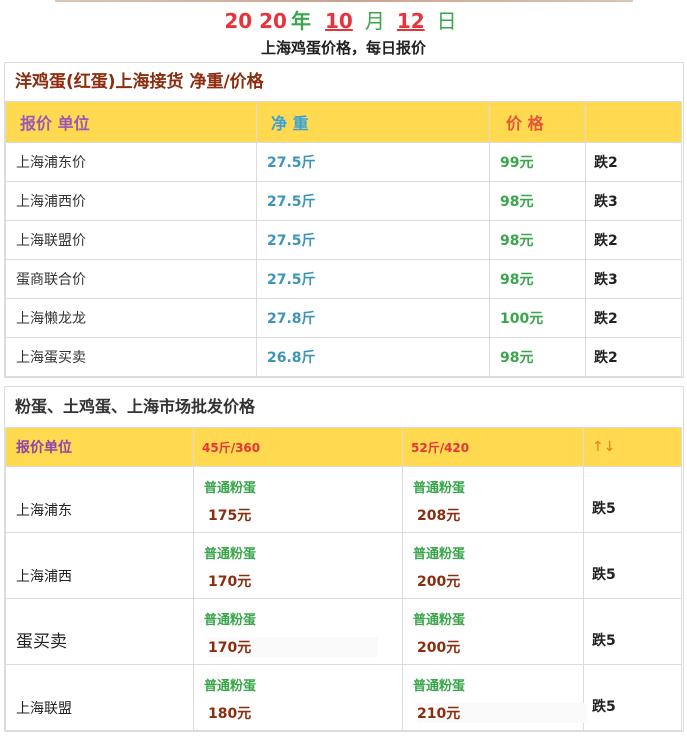  I want to click on quote-unit-label: 蛋买卖, so click(41, 642).